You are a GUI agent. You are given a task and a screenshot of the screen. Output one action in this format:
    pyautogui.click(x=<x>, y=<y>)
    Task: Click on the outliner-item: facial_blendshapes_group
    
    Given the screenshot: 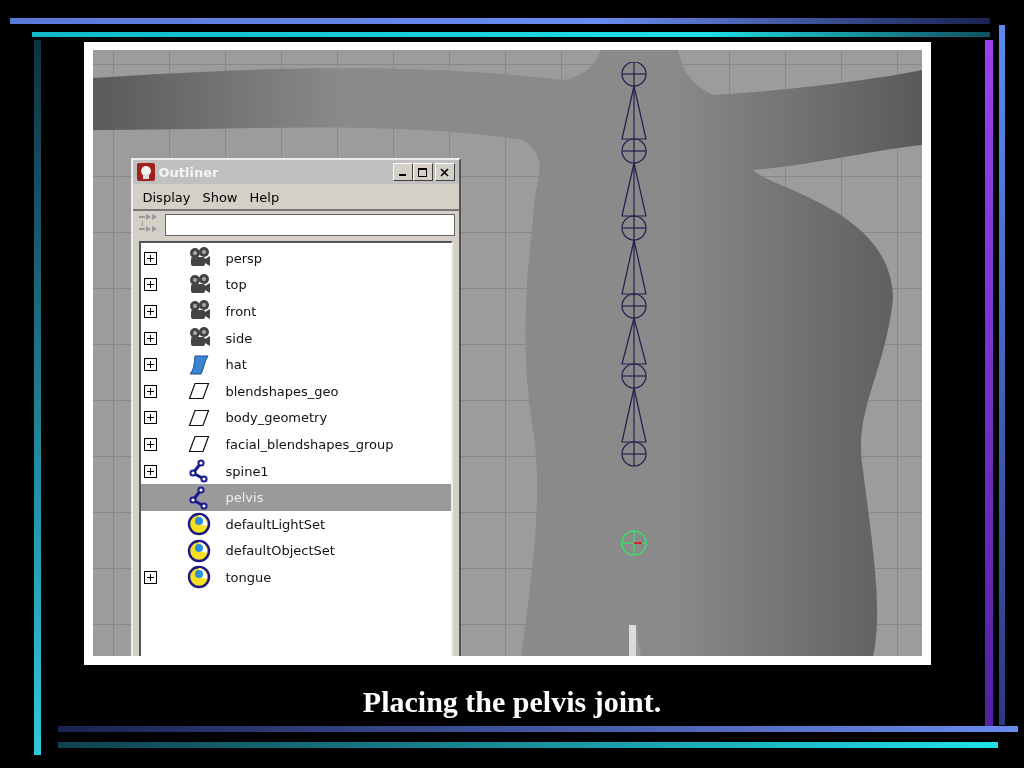 What is the action you would take?
    pyautogui.click(x=295, y=444)
    